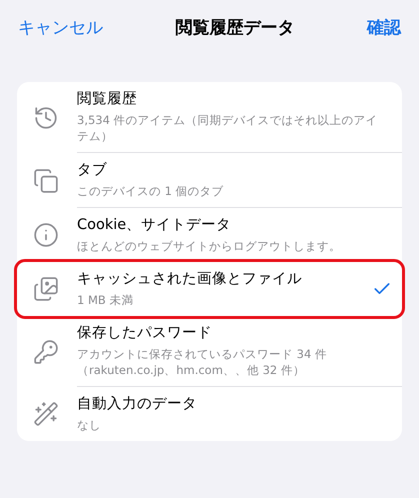 The height and width of the screenshot is (498, 419). What do you see at coordinates (137, 404) in the screenshot?
I see `option-title: 自動入力のデータ` at bounding box center [137, 404].